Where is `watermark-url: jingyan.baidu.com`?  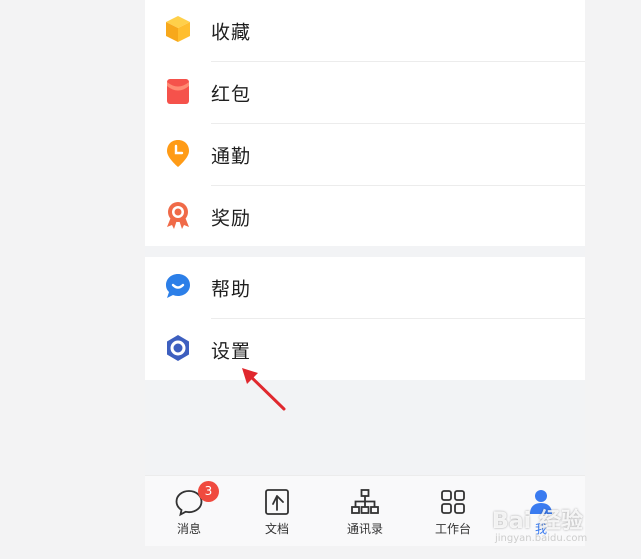
watermark-url: jingyan.baidu.com is located at coordinates (541, 538).